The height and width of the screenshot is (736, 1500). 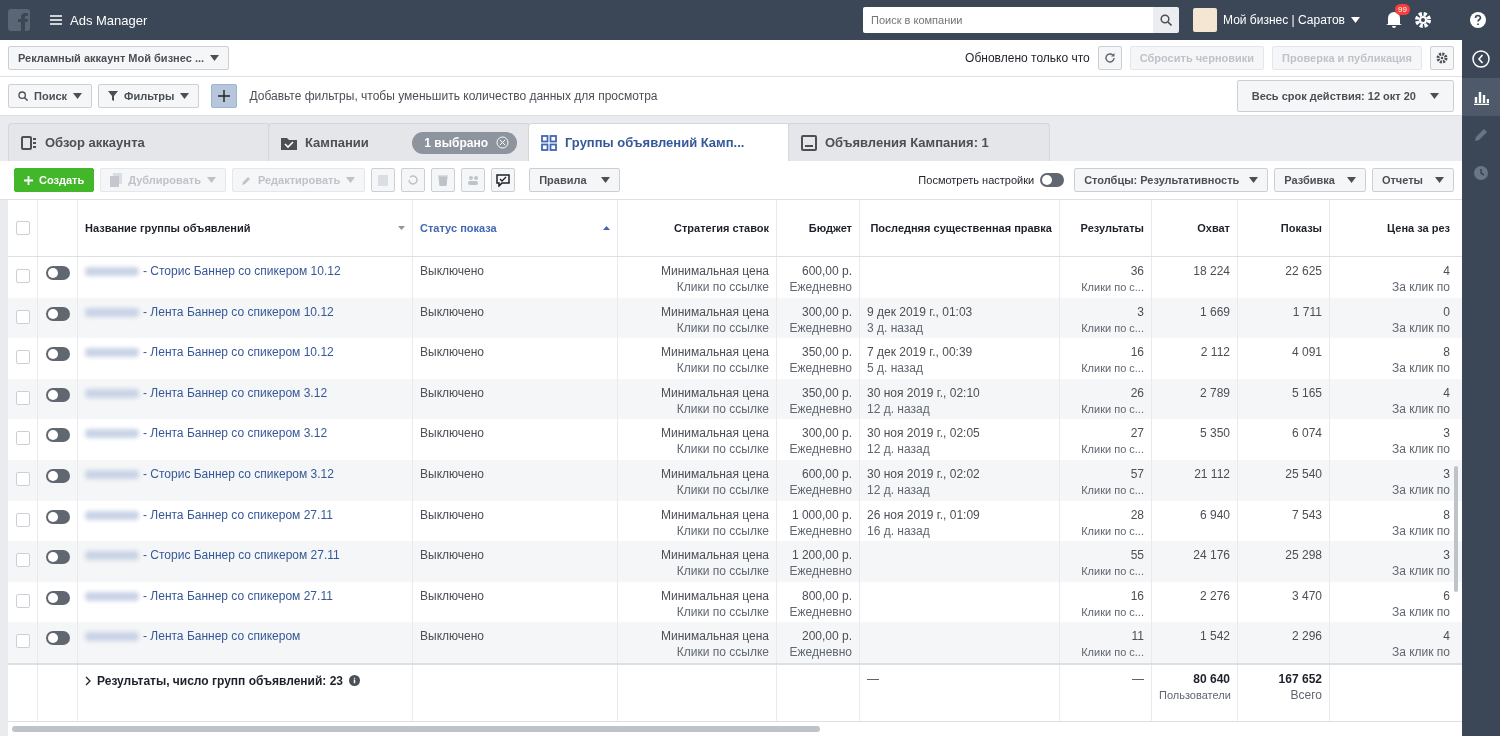 I want to click on close-icon, so click(x=502, y=143).